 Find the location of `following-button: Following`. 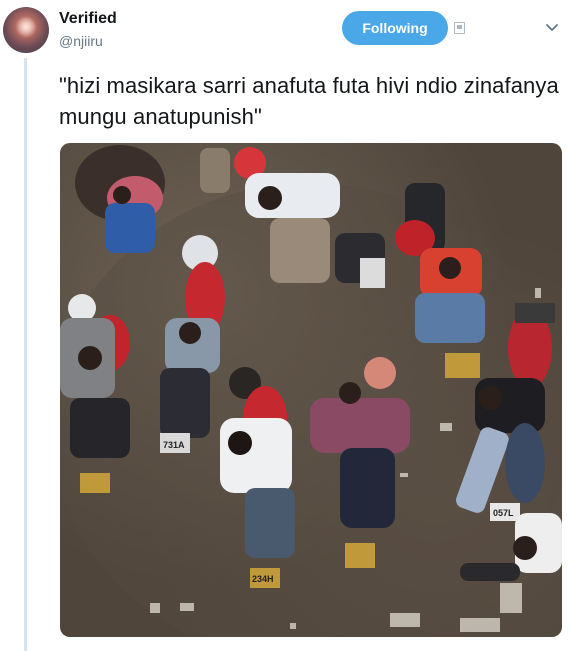

following-button: Following is located at coordinates (395, 28).